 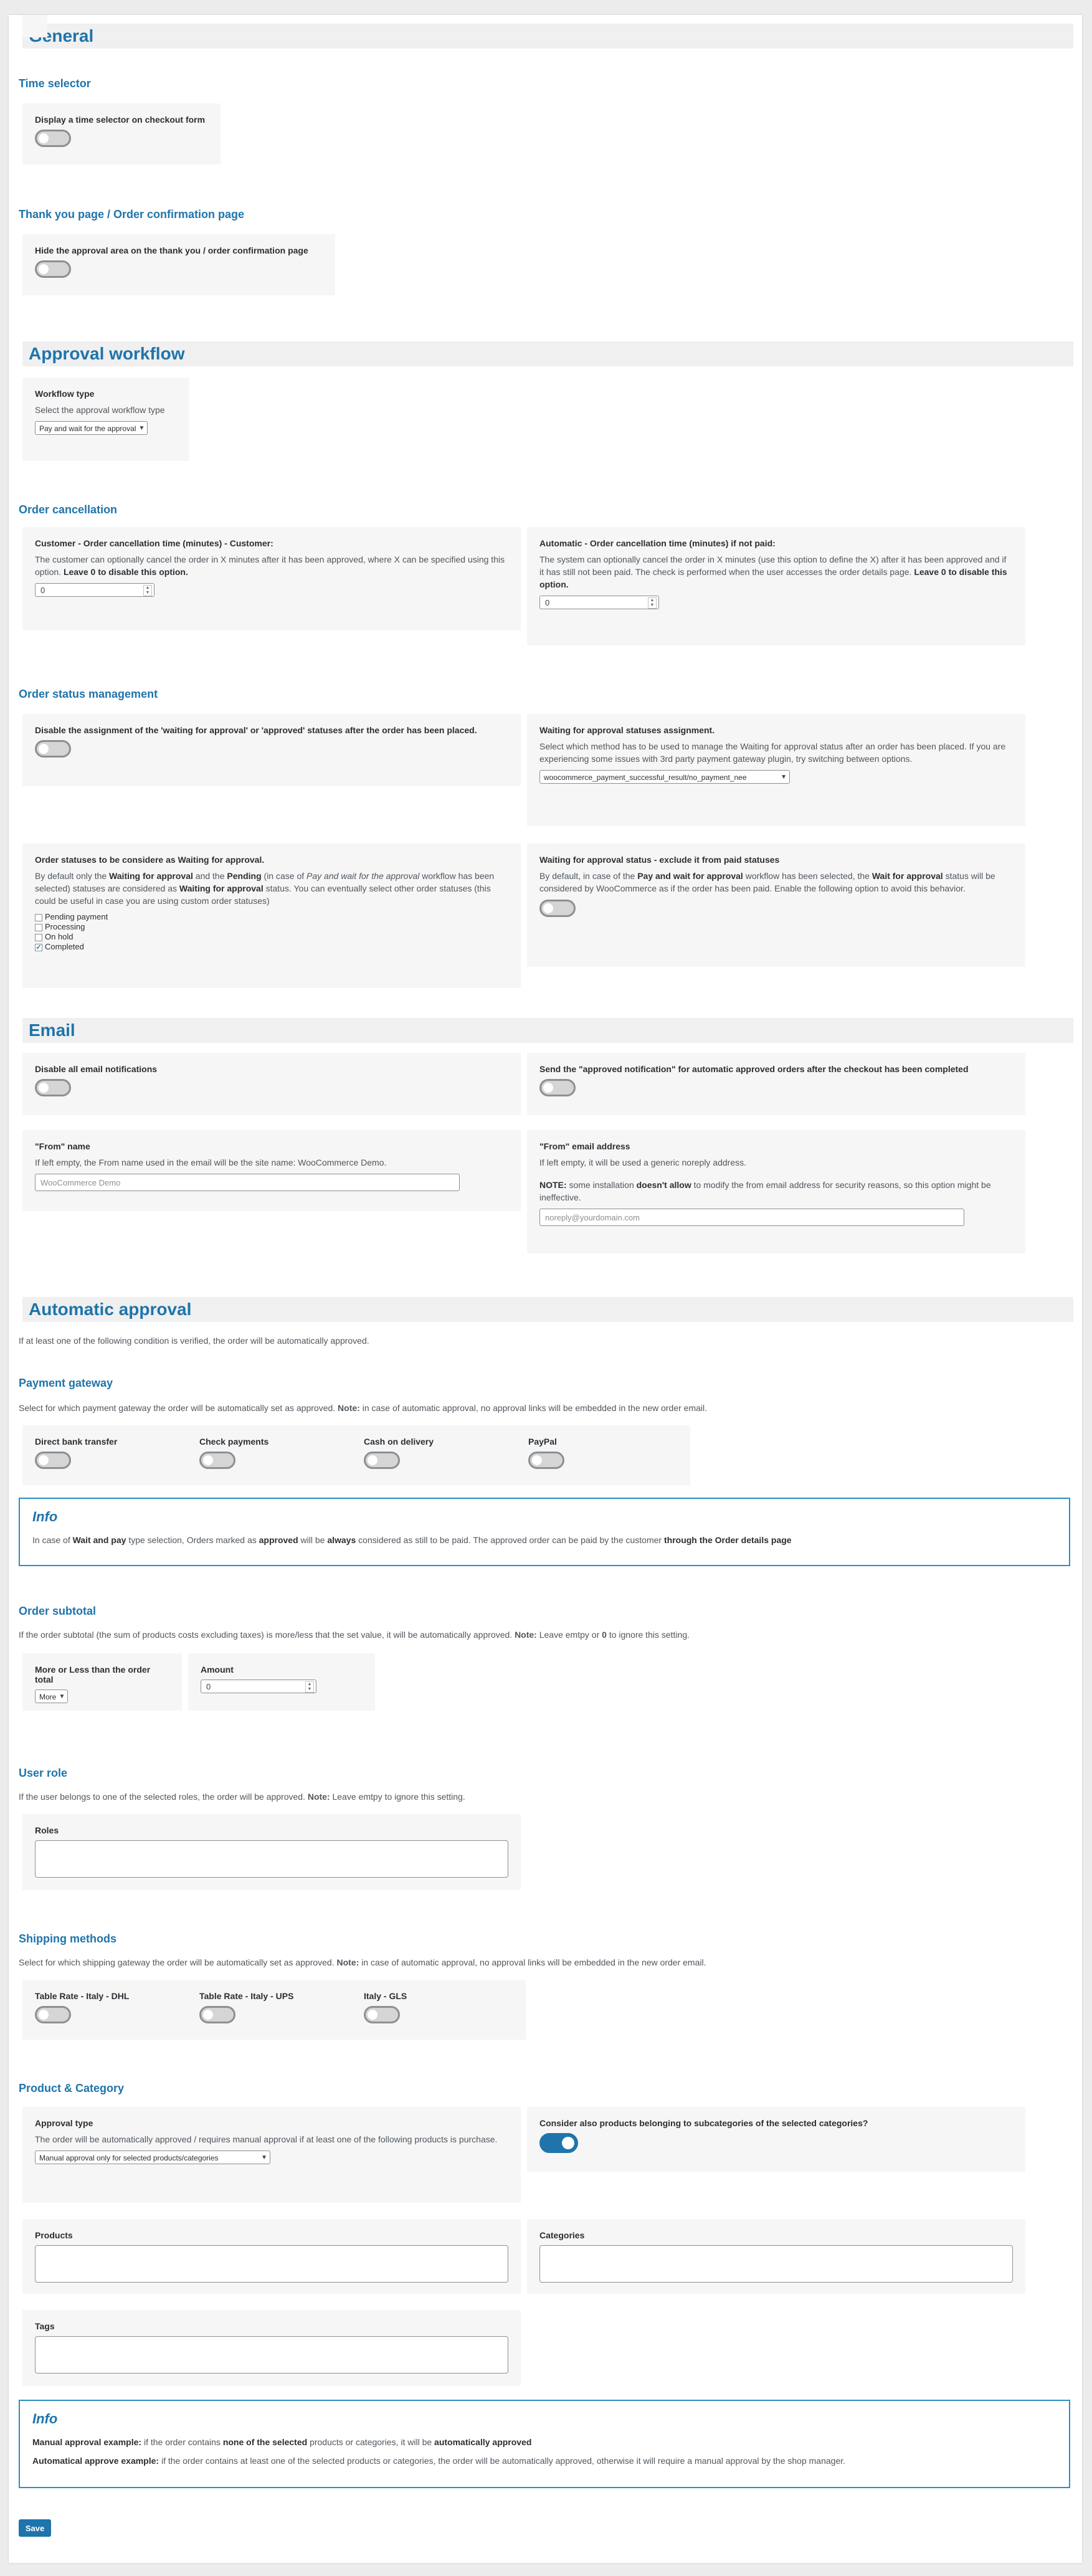 What do you see at coordinates (66, 1383) in the screenshot?
I see `payment-gateway-title: Payment gateway` at bounding box center [66, 1383].